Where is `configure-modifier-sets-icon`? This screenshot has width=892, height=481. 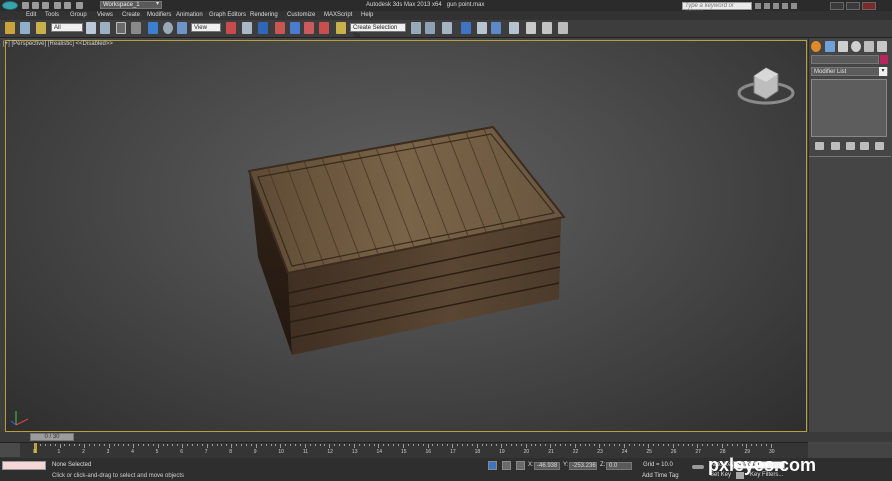
configure-modifier-sets-icon is located at coordinates (879, 146).